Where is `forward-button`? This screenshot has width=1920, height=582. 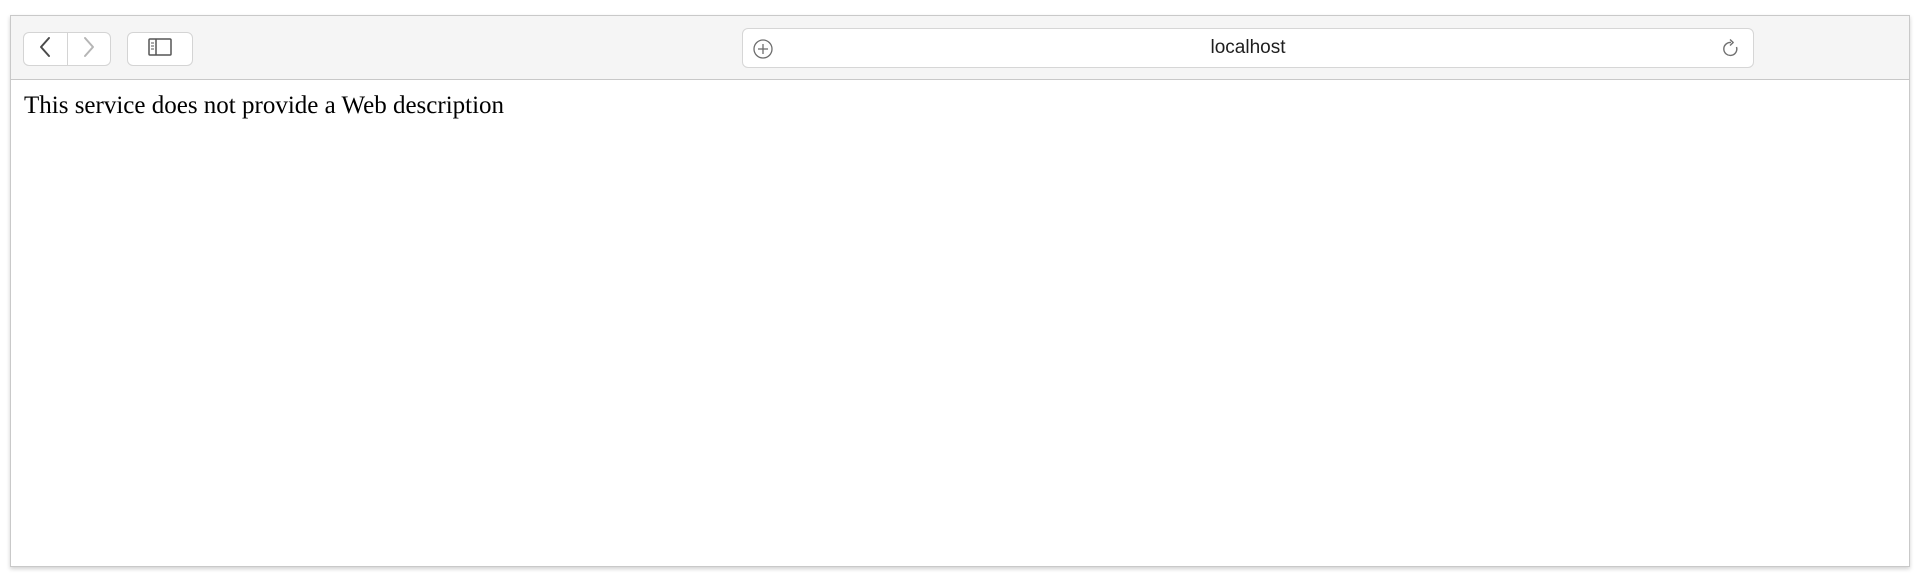 forward-button is located at coordinates (88, 49).